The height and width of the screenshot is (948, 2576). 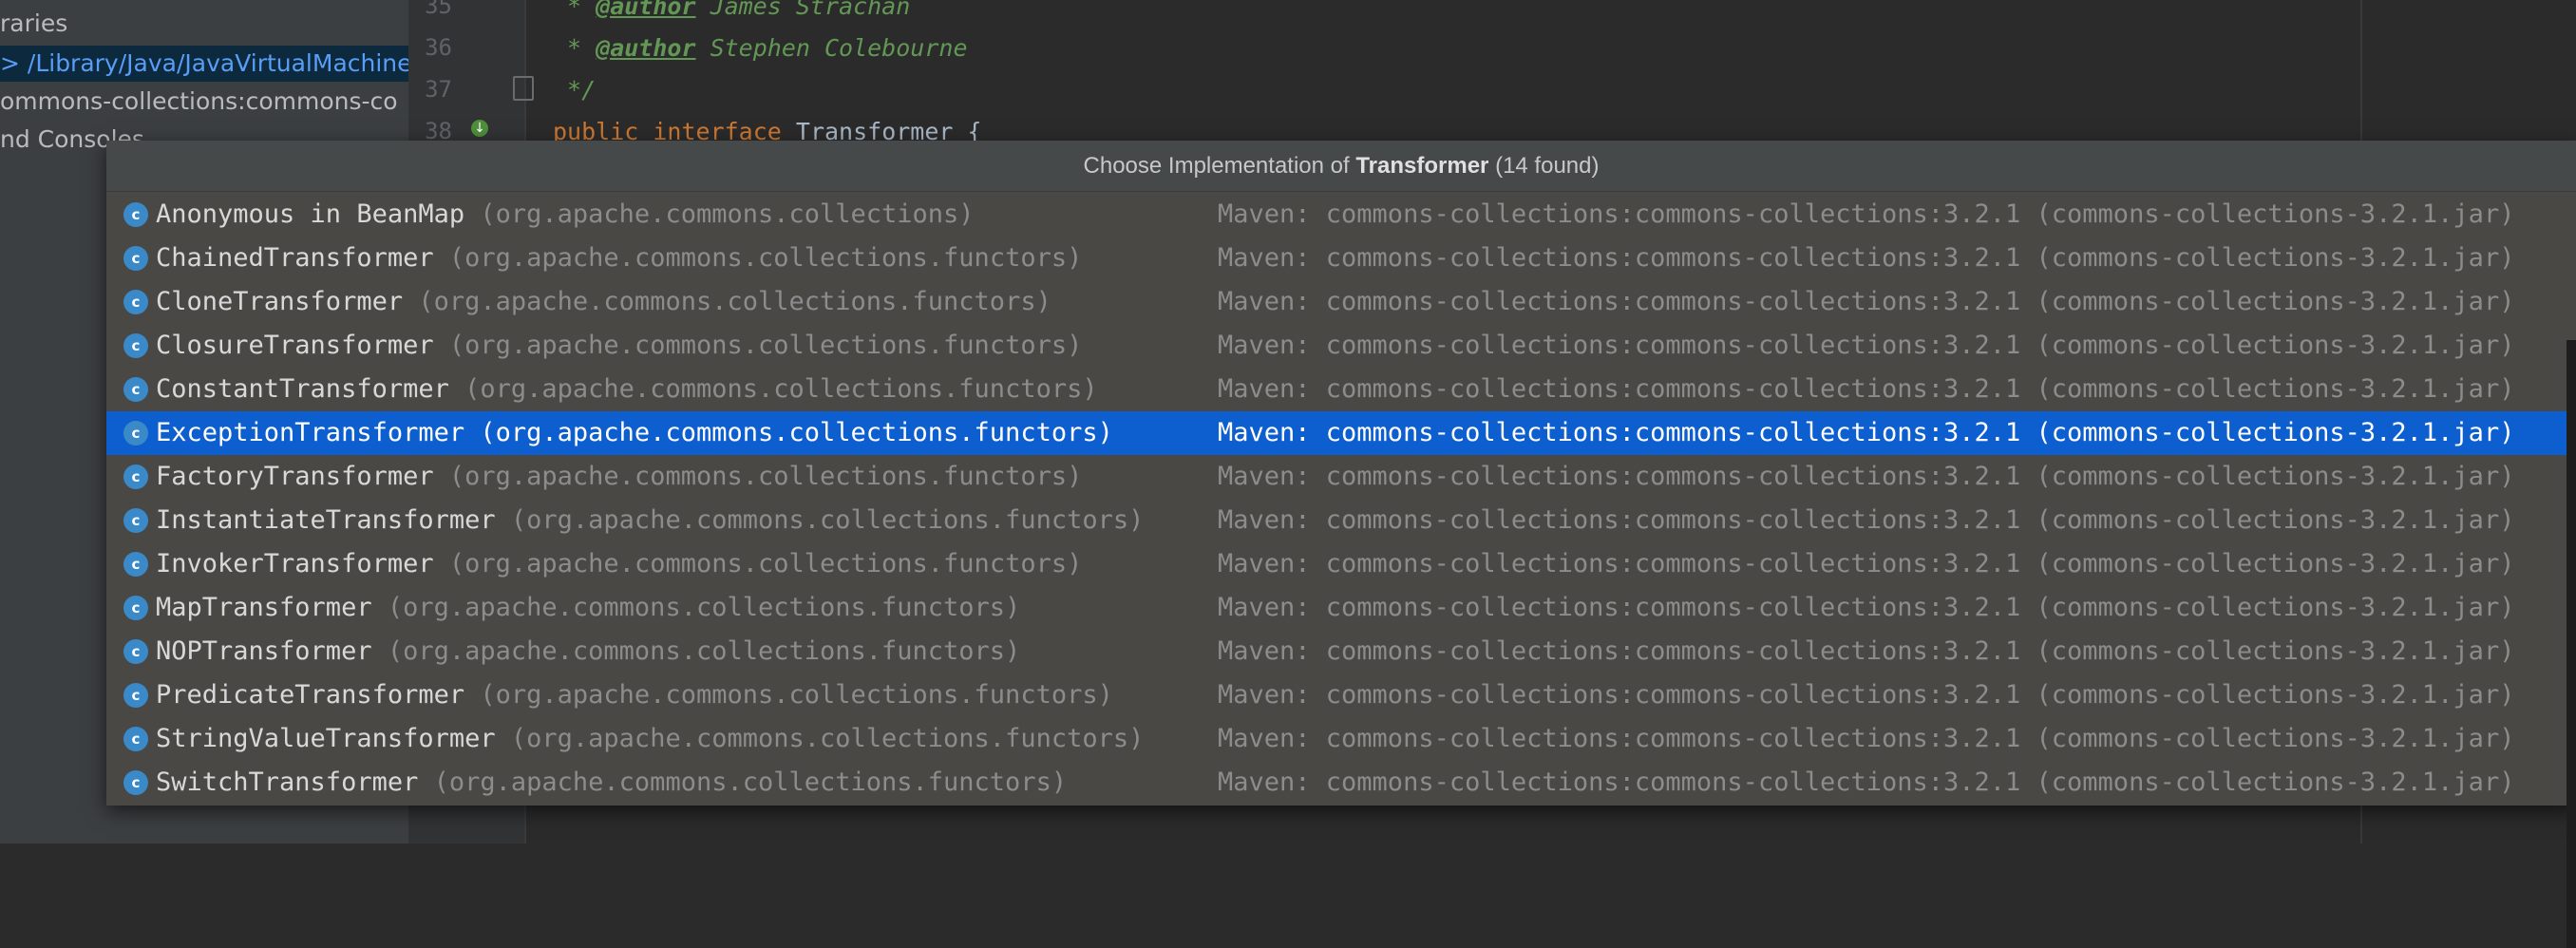 What do you see at coordinates (479, 128) in the screenshot?
I see `implemented-gutter-icon: ↓` at bounding box center [479, 128].